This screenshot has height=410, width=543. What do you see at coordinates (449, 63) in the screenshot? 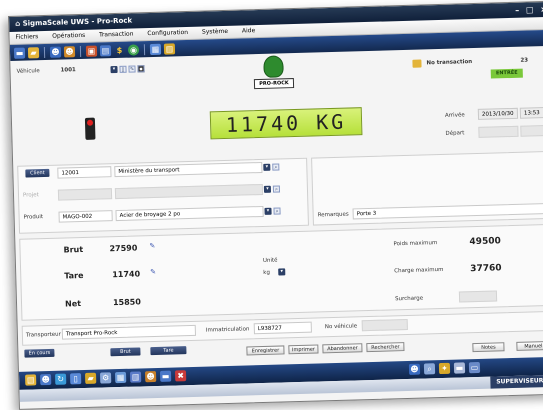
I see `transaction-label: No transaction` at bounding box center [449, 63].